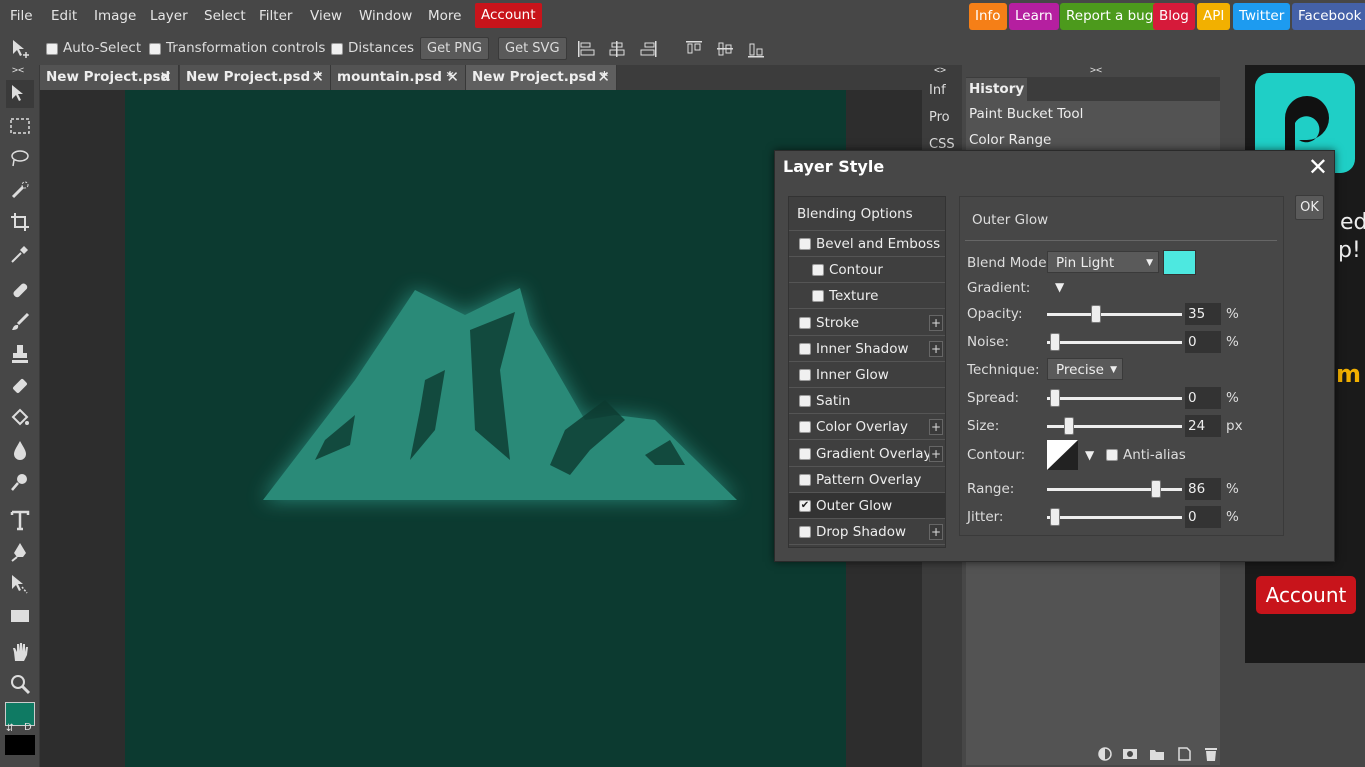  Describe the element at coordinates (255, 77) in the screenshot. I see `tab-new-project-2: New Project.psd * ✕` at that location.